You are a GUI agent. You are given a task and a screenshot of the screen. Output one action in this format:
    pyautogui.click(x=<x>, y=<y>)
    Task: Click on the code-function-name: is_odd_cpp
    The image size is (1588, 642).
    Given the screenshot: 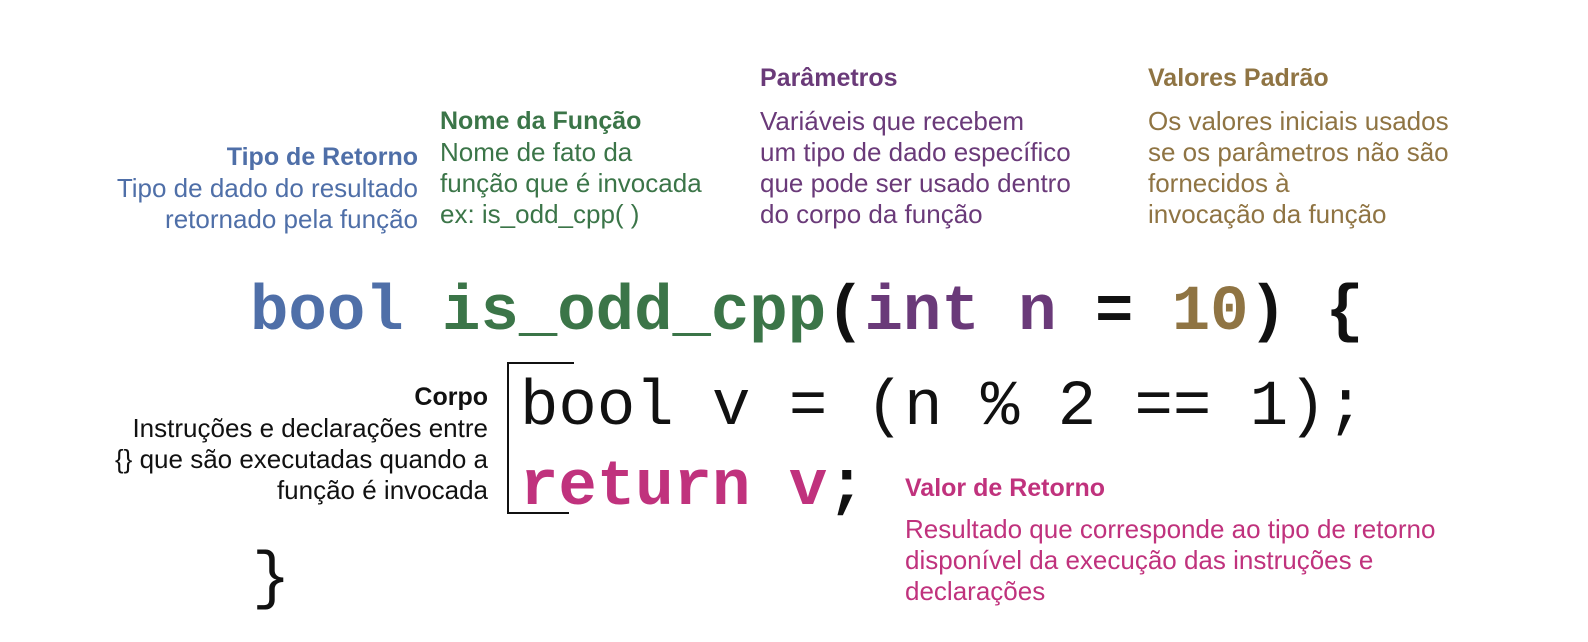 What is the action you would take?
    pyautogui.click(x=634, y=313)
    